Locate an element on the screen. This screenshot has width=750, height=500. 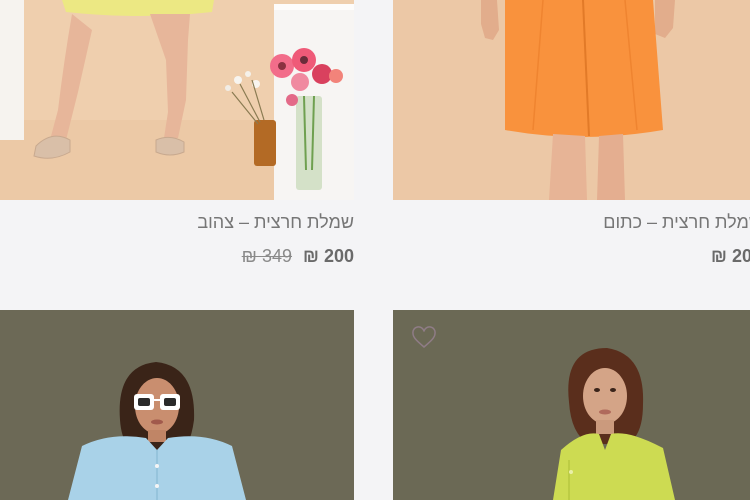
product-info: שמלת חרצית – כתום 200 ₪ is located at coordinates (571, 255).